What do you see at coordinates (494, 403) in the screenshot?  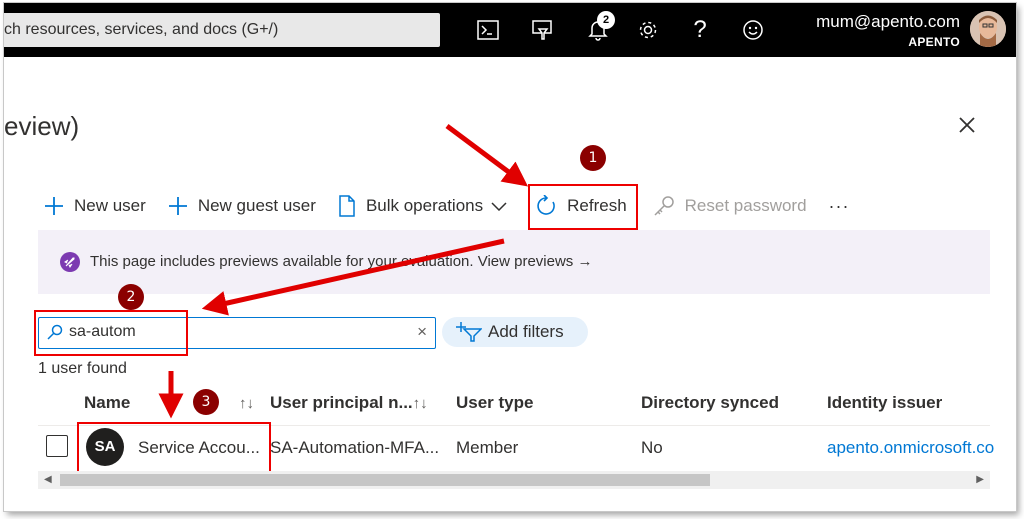 I see `column-header-user-type: User type` at bounding box center [494, 403].